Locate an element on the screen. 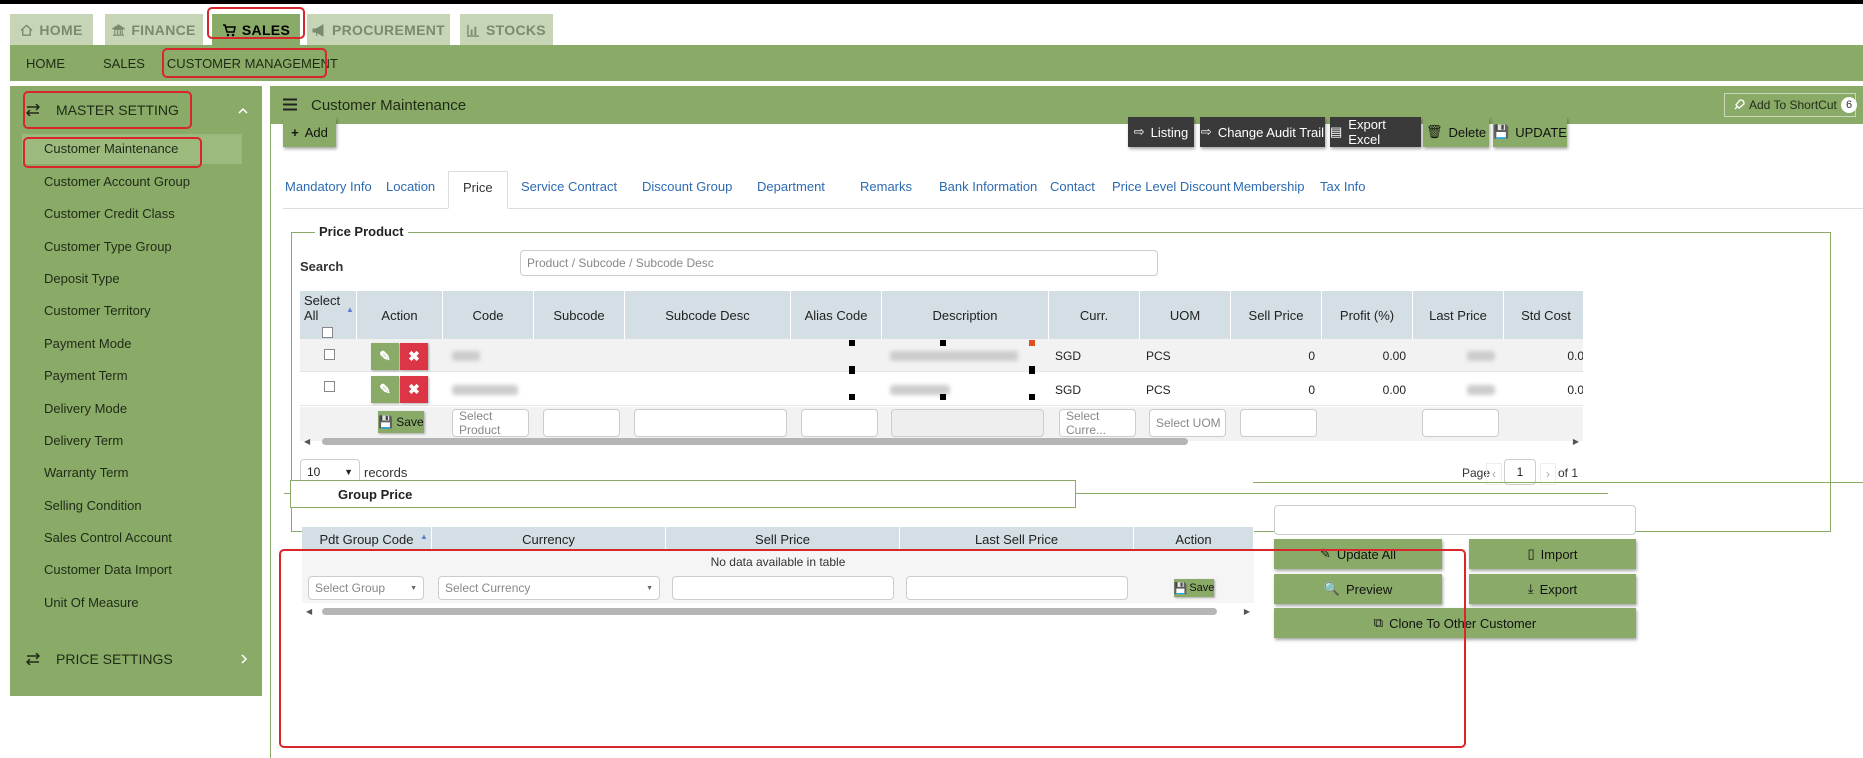 The image size is (1863, 758). tab-service-contract: Service Contract is located at coordinates (569, 186).